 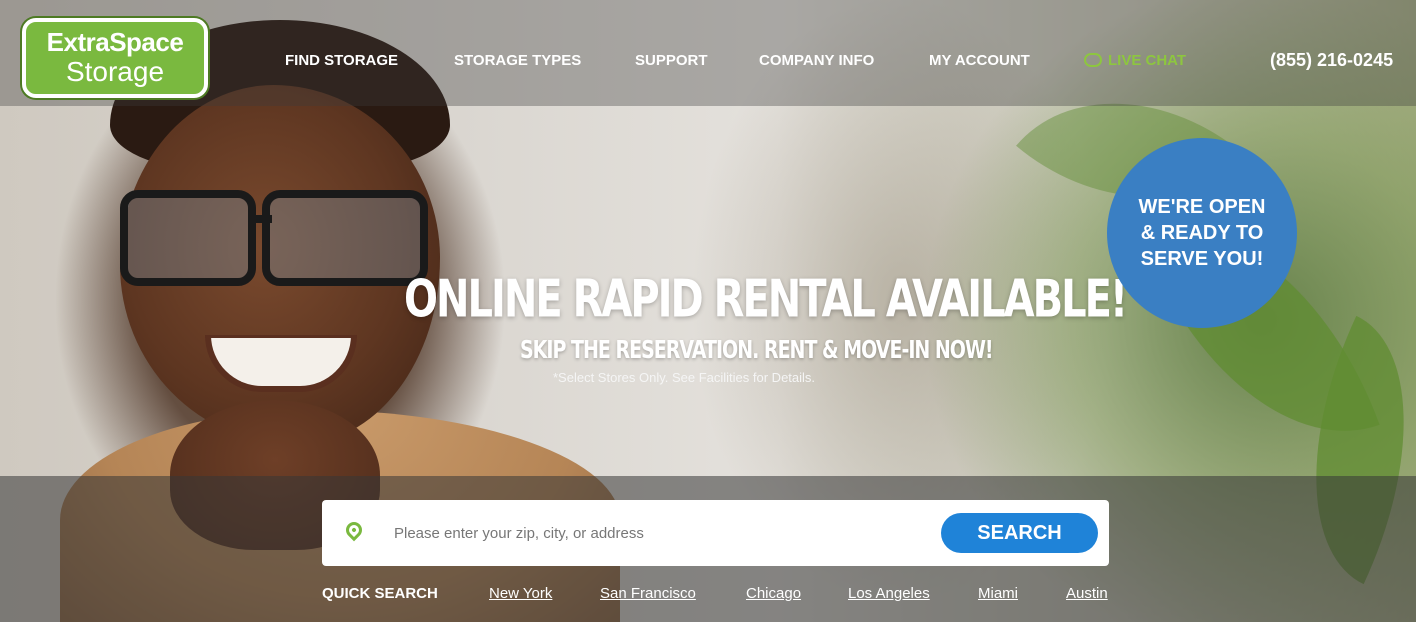 What do you see at coordinates (520, 593) in the screenshot?
I see `quick-search-city-new-york: New York` at bounding box center [520, 593].